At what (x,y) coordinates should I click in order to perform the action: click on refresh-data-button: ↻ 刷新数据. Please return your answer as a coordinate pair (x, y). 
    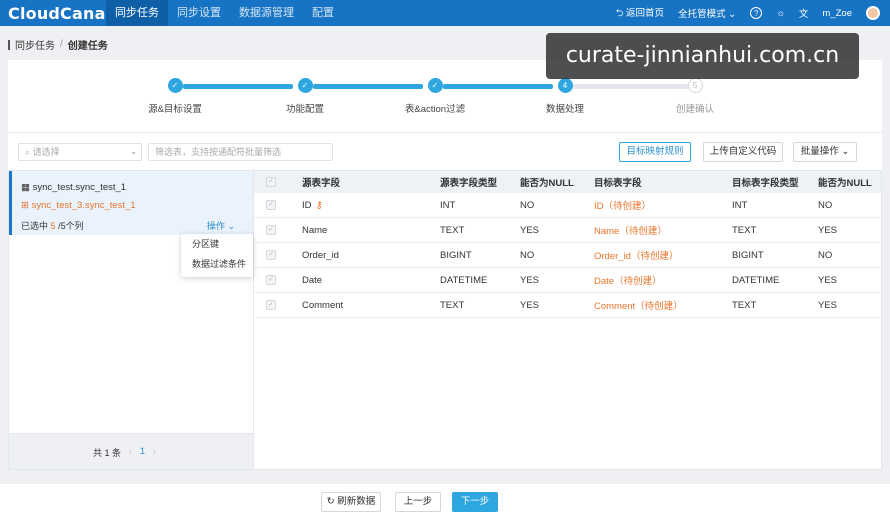
    Looking at the image, I should click on (351, 502).